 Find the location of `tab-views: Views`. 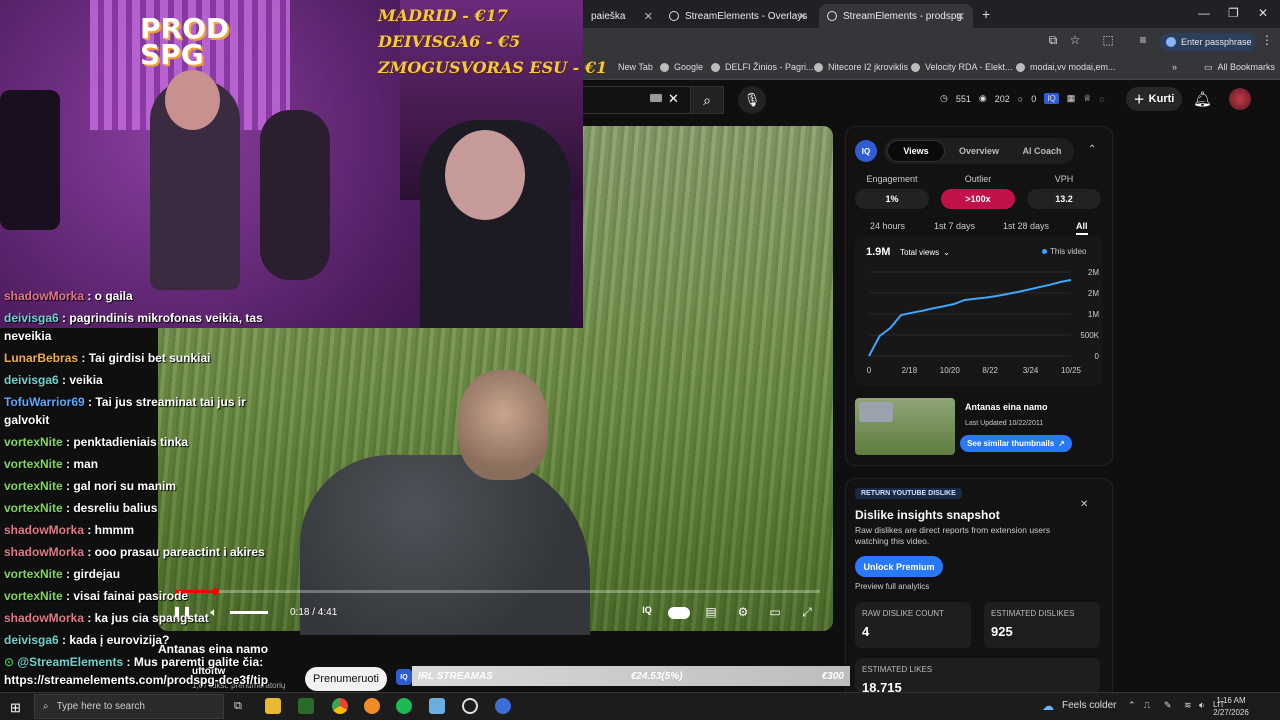

tab-views: Views is located at coordinates (916, 151).